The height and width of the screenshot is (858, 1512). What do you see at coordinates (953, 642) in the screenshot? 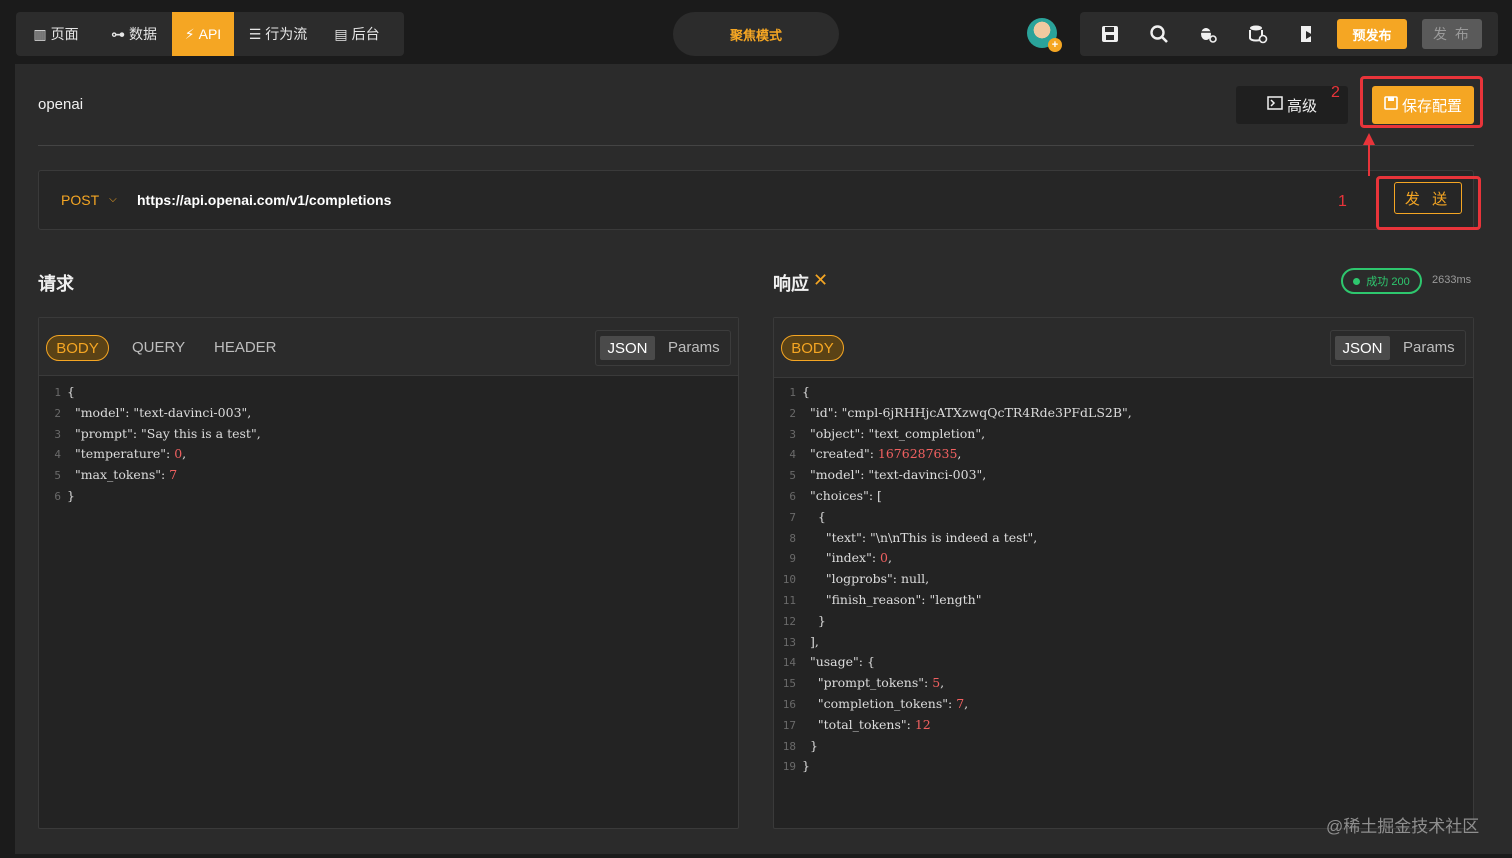
I see `code-line: 13 ],` at bounding box center [953, 642].